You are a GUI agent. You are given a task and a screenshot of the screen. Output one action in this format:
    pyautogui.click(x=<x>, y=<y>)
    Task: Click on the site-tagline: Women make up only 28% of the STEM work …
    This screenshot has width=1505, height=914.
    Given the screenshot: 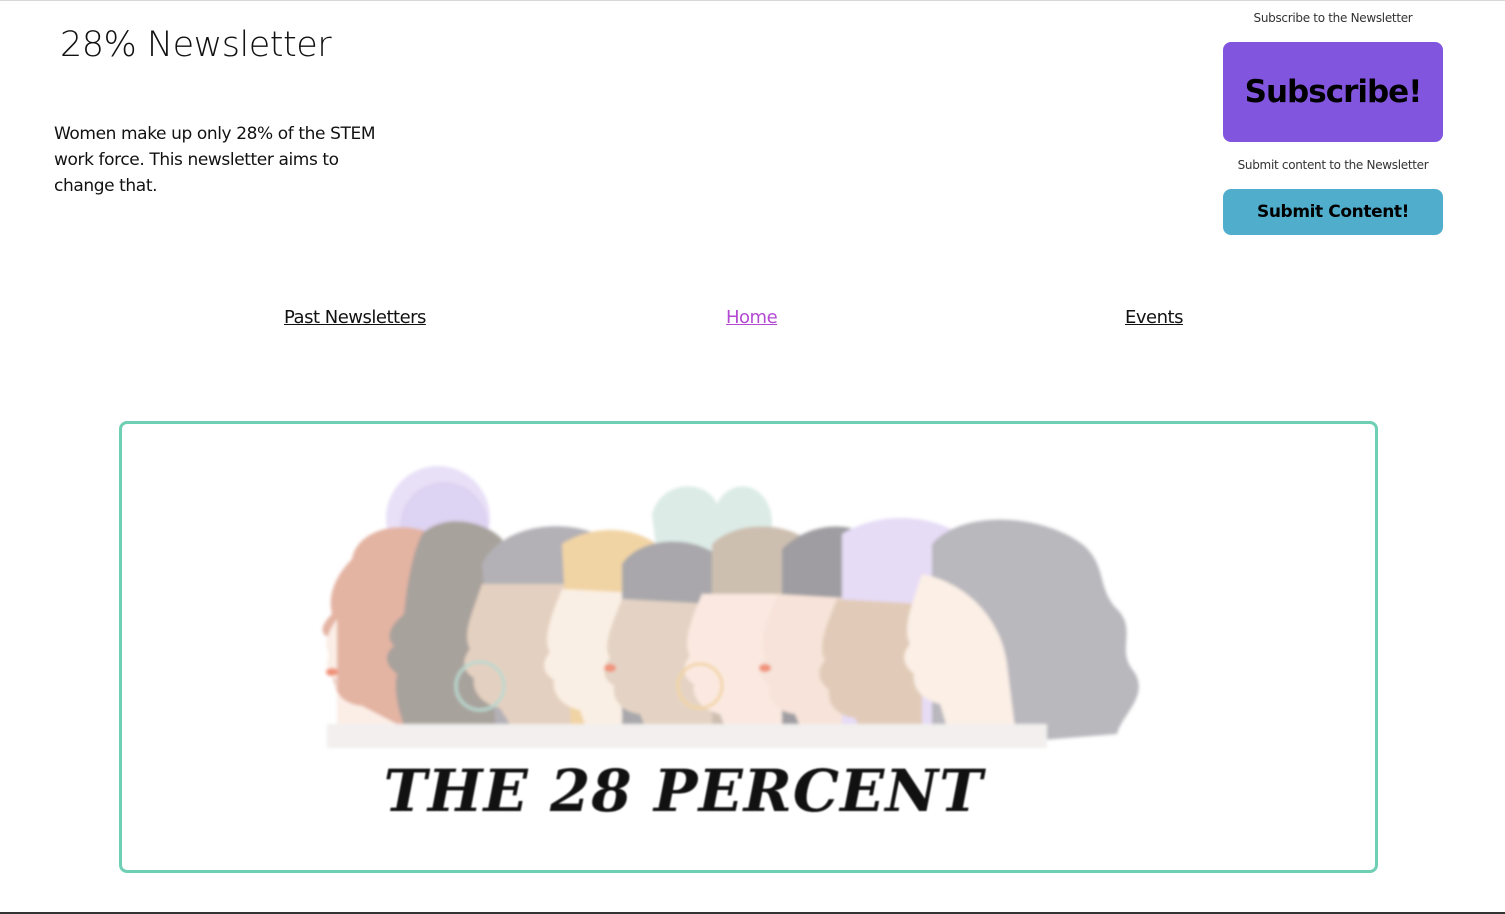 What is the action you would take?
    pyautogui.click(x=215, y=160)
    